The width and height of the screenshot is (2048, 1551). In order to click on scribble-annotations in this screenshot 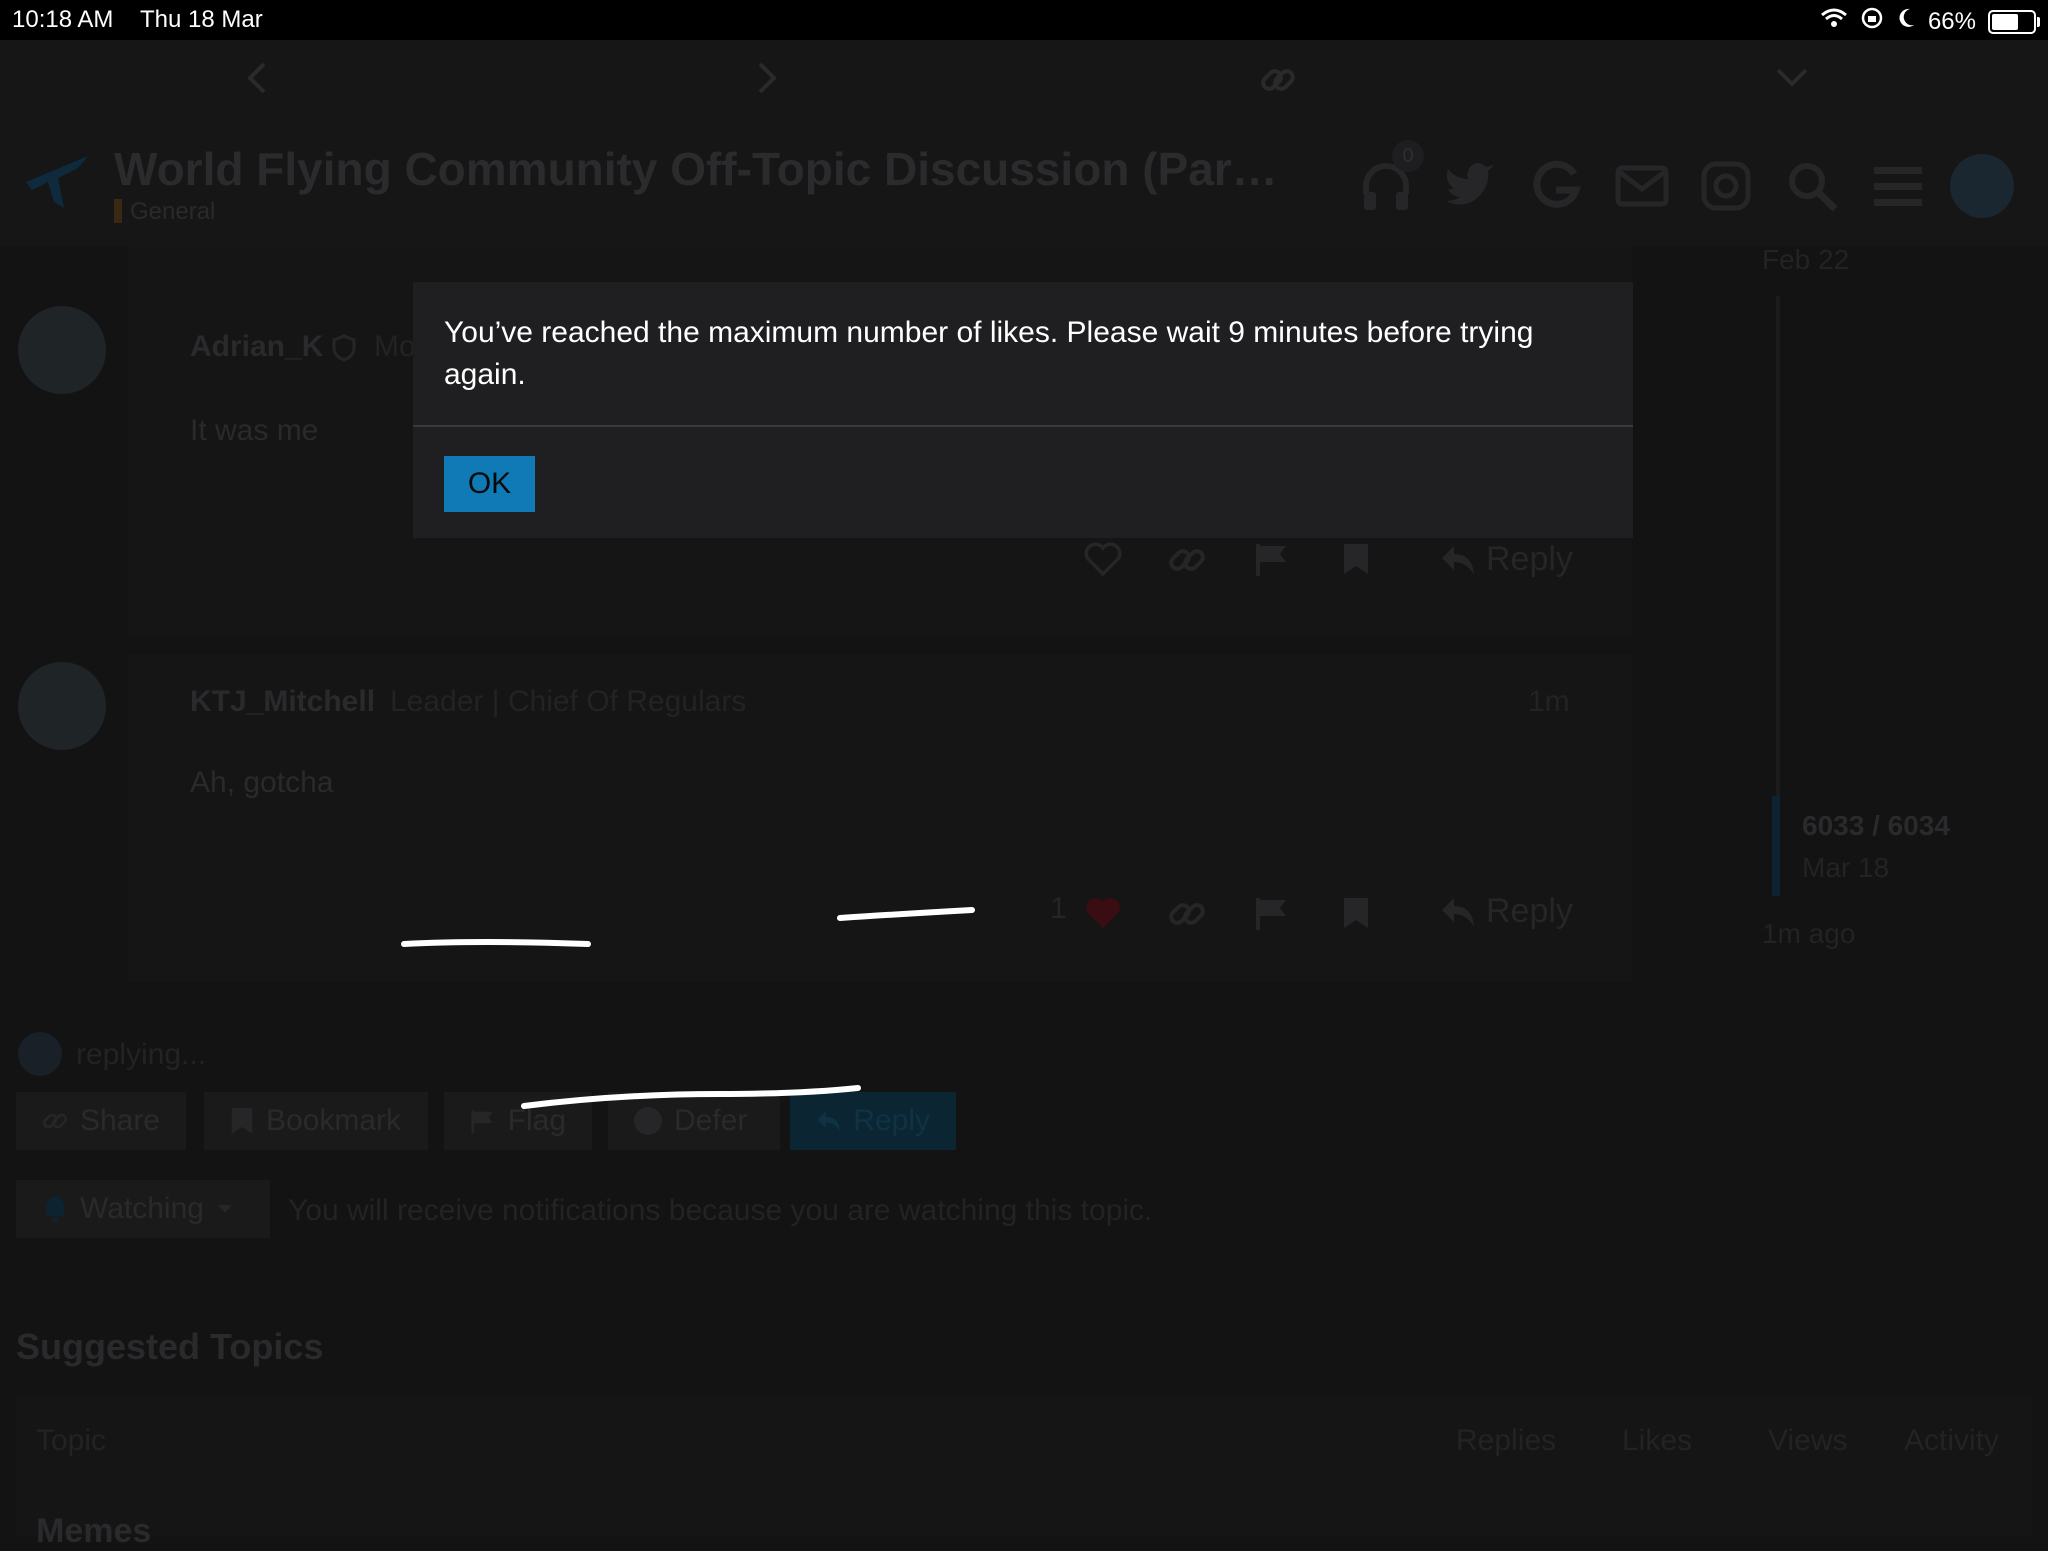, I will do `click(688, 1008)`.